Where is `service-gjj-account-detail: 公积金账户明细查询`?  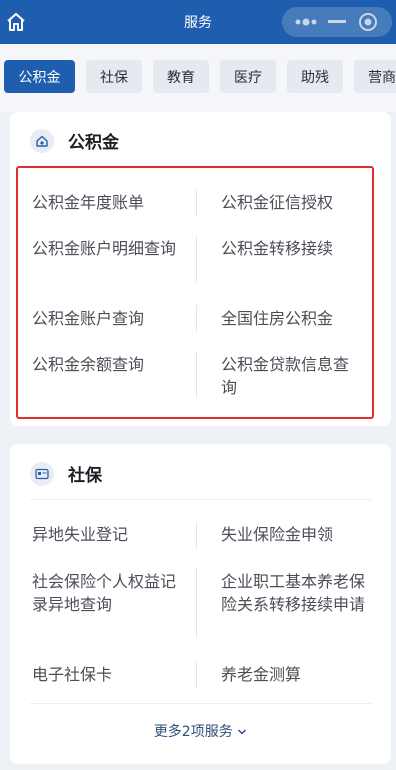 service-gjj-account-detail: 公积金账户明细查询 is located at coordinates (107, 248).